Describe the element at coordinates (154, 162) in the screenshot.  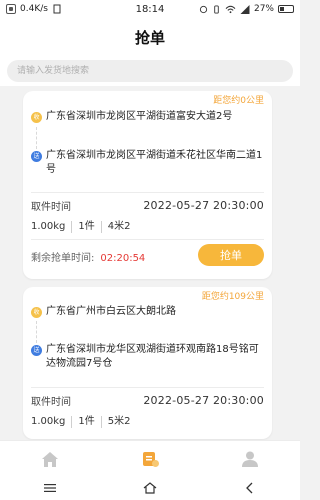
I see `delivery-address: 广东省深圳市龙岗区平湖街道禾花社区华南二道1号` at that location.